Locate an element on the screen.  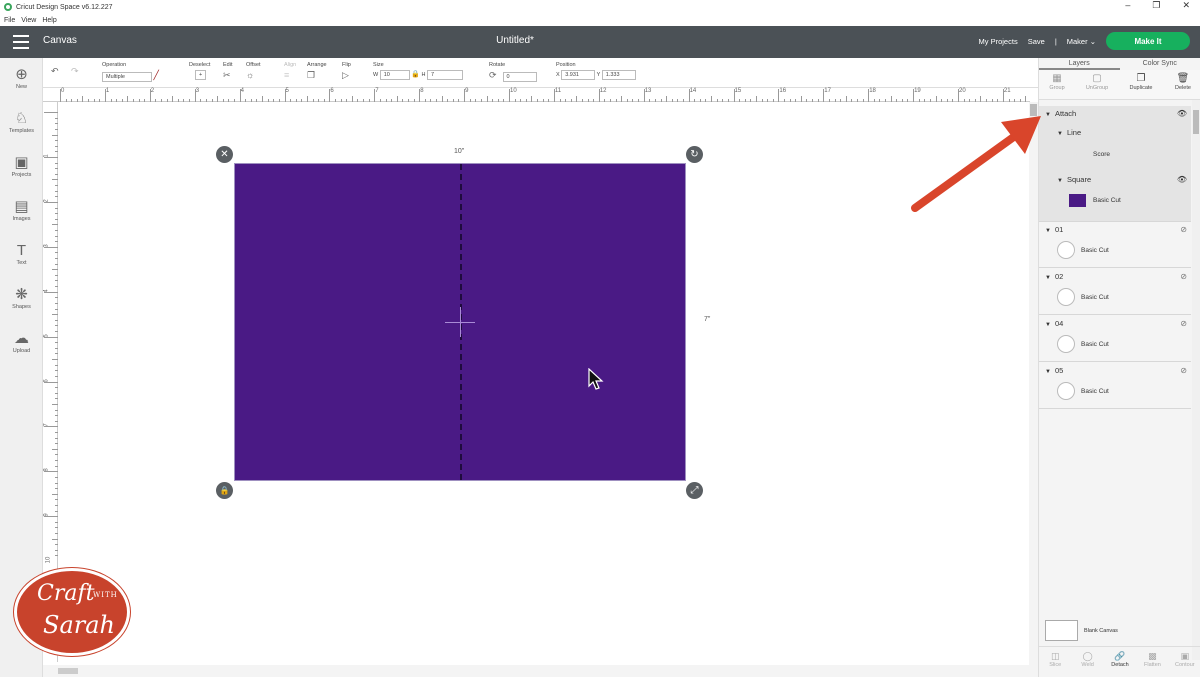
y-input: 1.333 is located at coordinates (618, 75).